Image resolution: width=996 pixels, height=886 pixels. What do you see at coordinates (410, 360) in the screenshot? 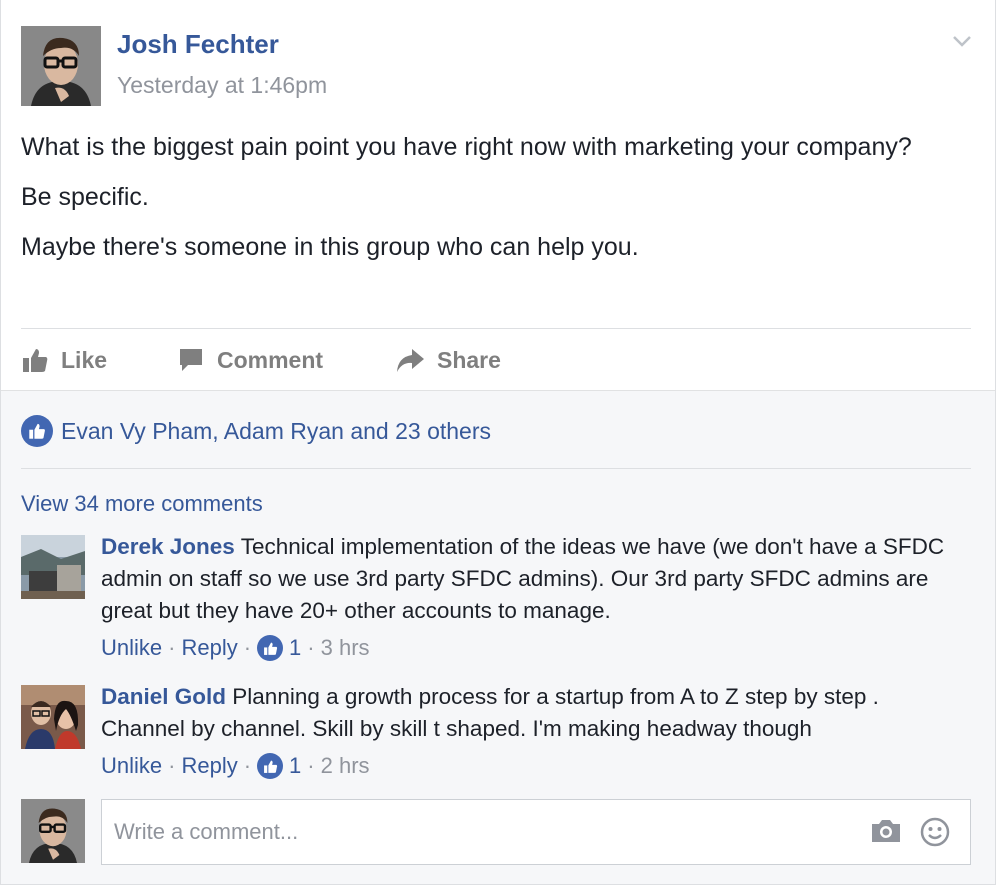
I see `share-icon` at bounding box center [410, 360].